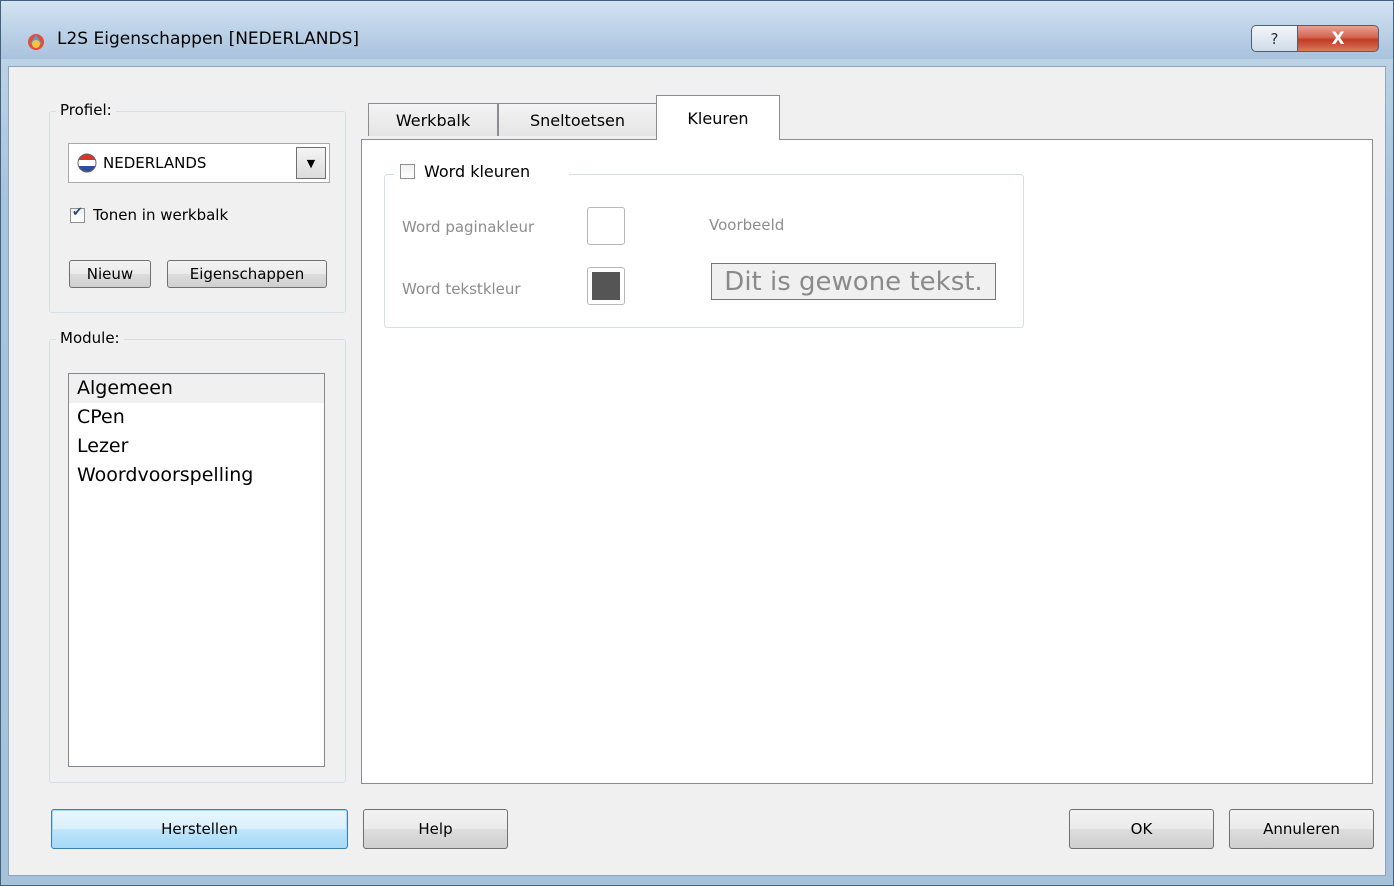 This screenshot has height=886, width=1394. Describe the element at coordinates (704, 251) in the screenshot. I see `word-colors-group` at that location.